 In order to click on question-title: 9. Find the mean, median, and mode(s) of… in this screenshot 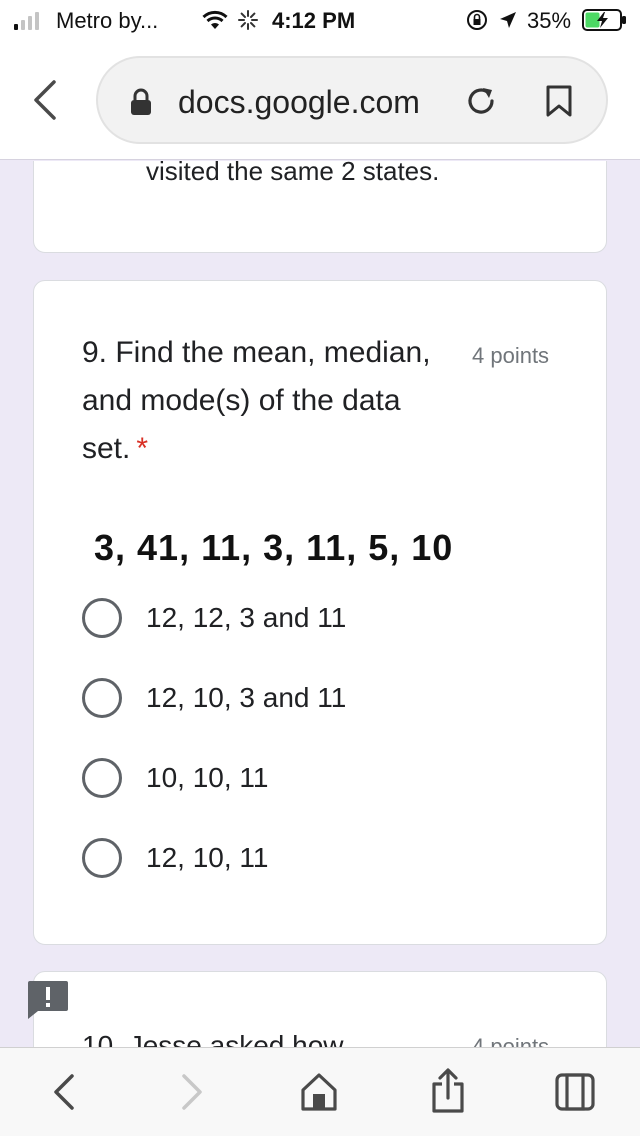, I will do `click(272, 401)`.